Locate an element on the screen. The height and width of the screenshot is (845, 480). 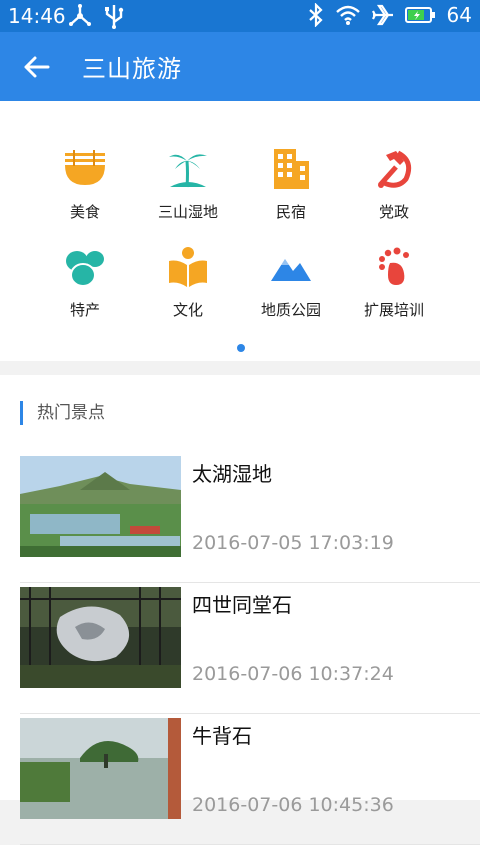
item-date: 2016-07-06 10:45:36 is located at coordinates (293, 805).